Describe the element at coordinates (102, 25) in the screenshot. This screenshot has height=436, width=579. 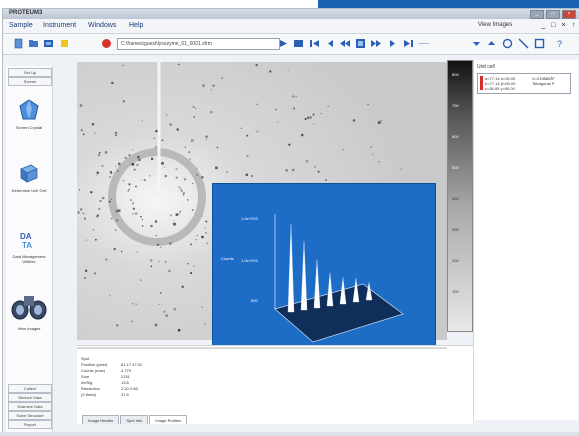
I see `menu-windows: Windows` at that location.